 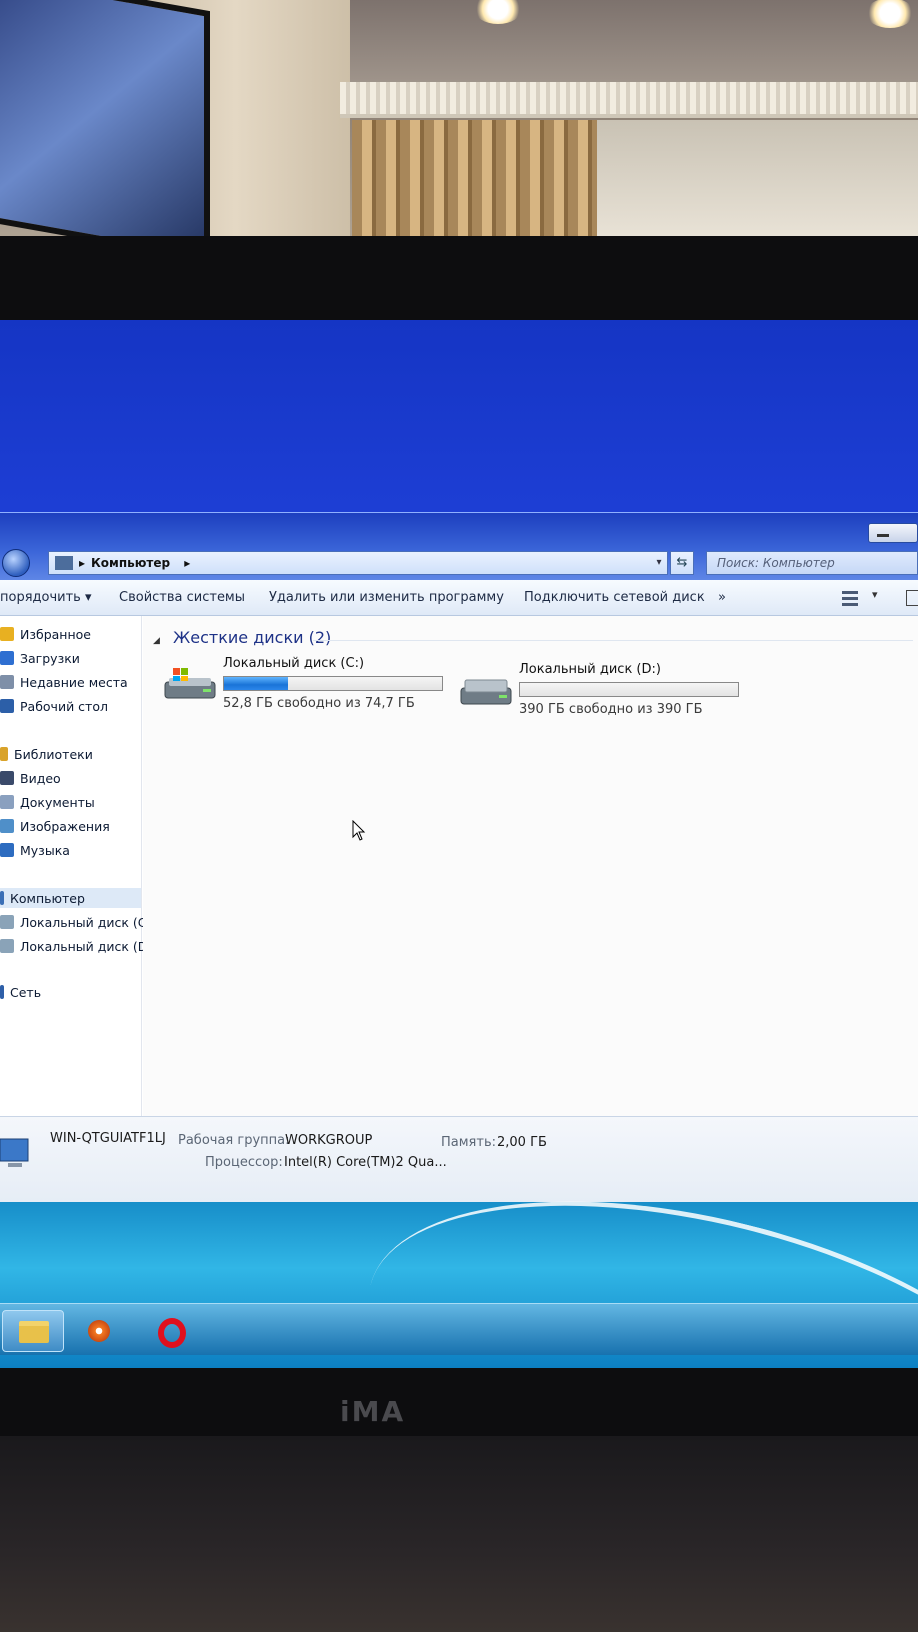 I want to click on curtain, so click(x=474, y=185).